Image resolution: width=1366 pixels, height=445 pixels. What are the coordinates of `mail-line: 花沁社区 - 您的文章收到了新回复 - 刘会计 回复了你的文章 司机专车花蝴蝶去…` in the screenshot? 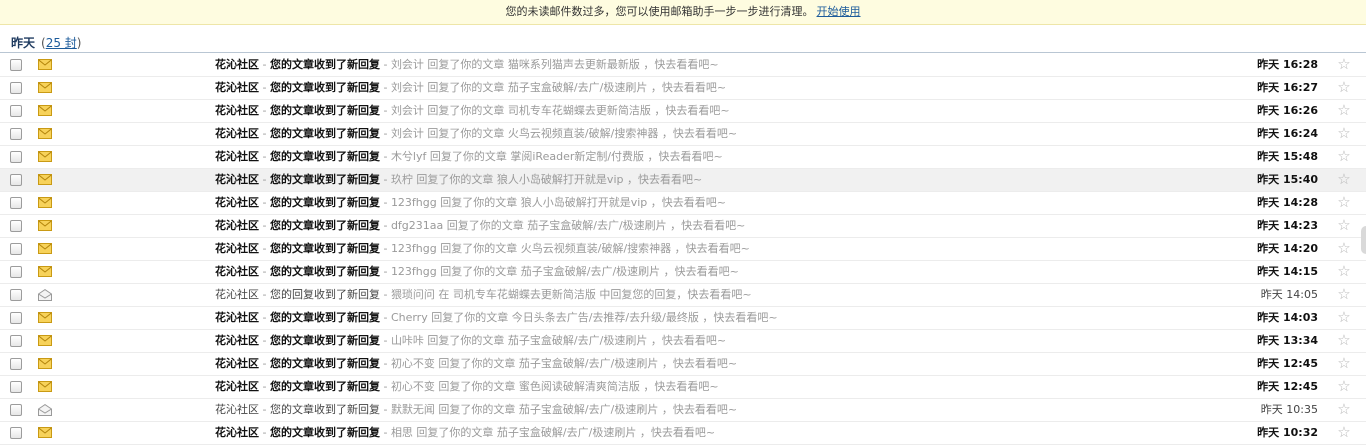 It's located at (730, 111).